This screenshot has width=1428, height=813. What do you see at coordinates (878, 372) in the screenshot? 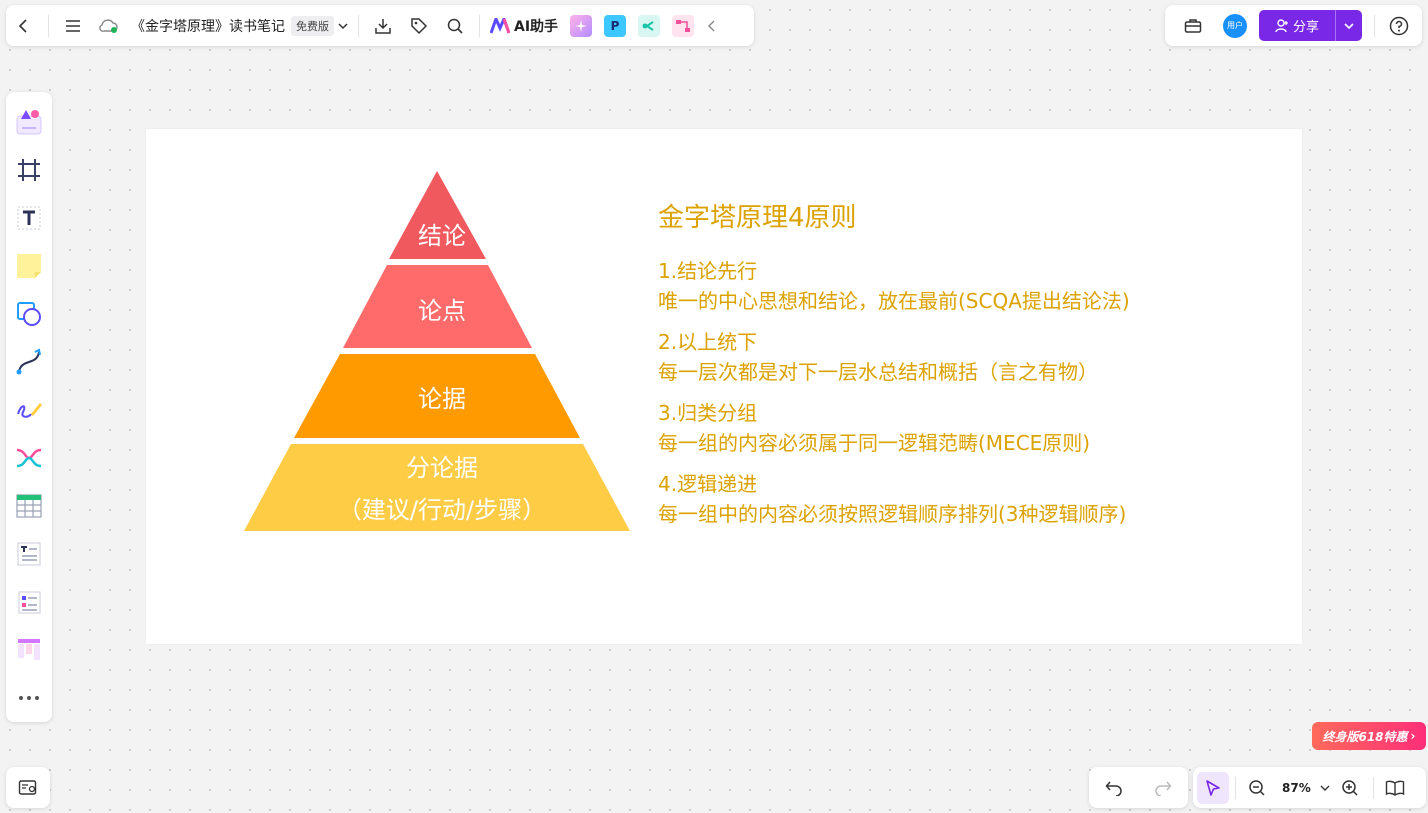
I see `principle-2-desc: 每一层次都是对下一层水总结和概括（言之有物）` at bounding box center [878, 372].